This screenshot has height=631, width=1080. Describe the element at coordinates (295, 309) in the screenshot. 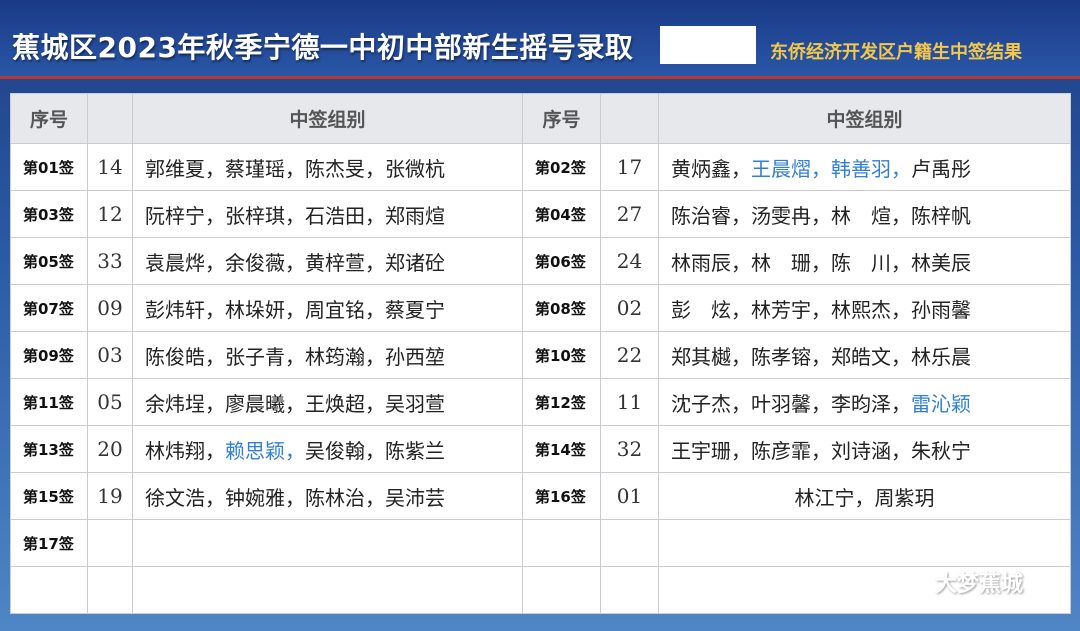

I see `names-text: 彭炜轩，林垛妍，周宜铭，蔡夏宁` at that location.